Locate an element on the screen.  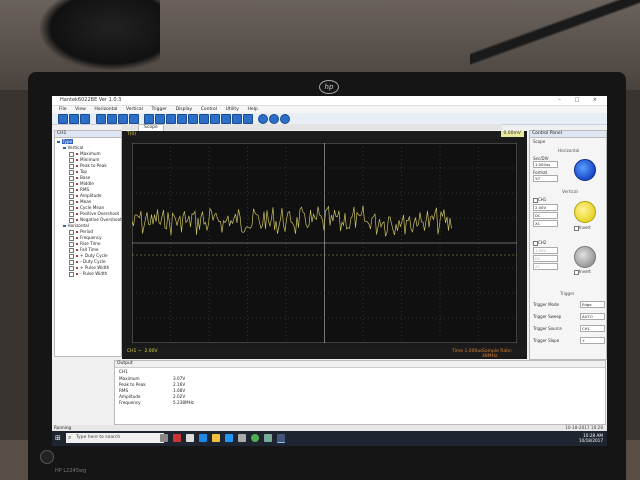
time-div-select: 1.000us is located at coordinates (545, 164).